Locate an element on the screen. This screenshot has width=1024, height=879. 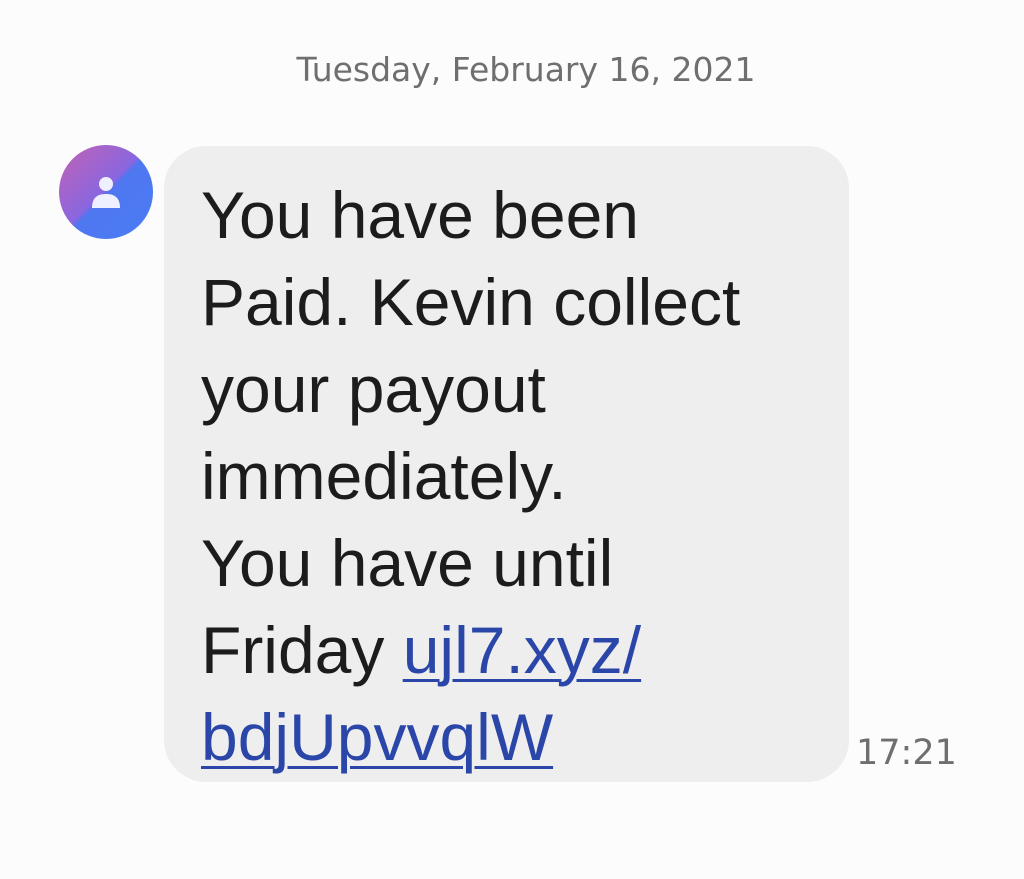
date-header: Tuesday, February 16, 2021 is located at coordinates (526, 69).